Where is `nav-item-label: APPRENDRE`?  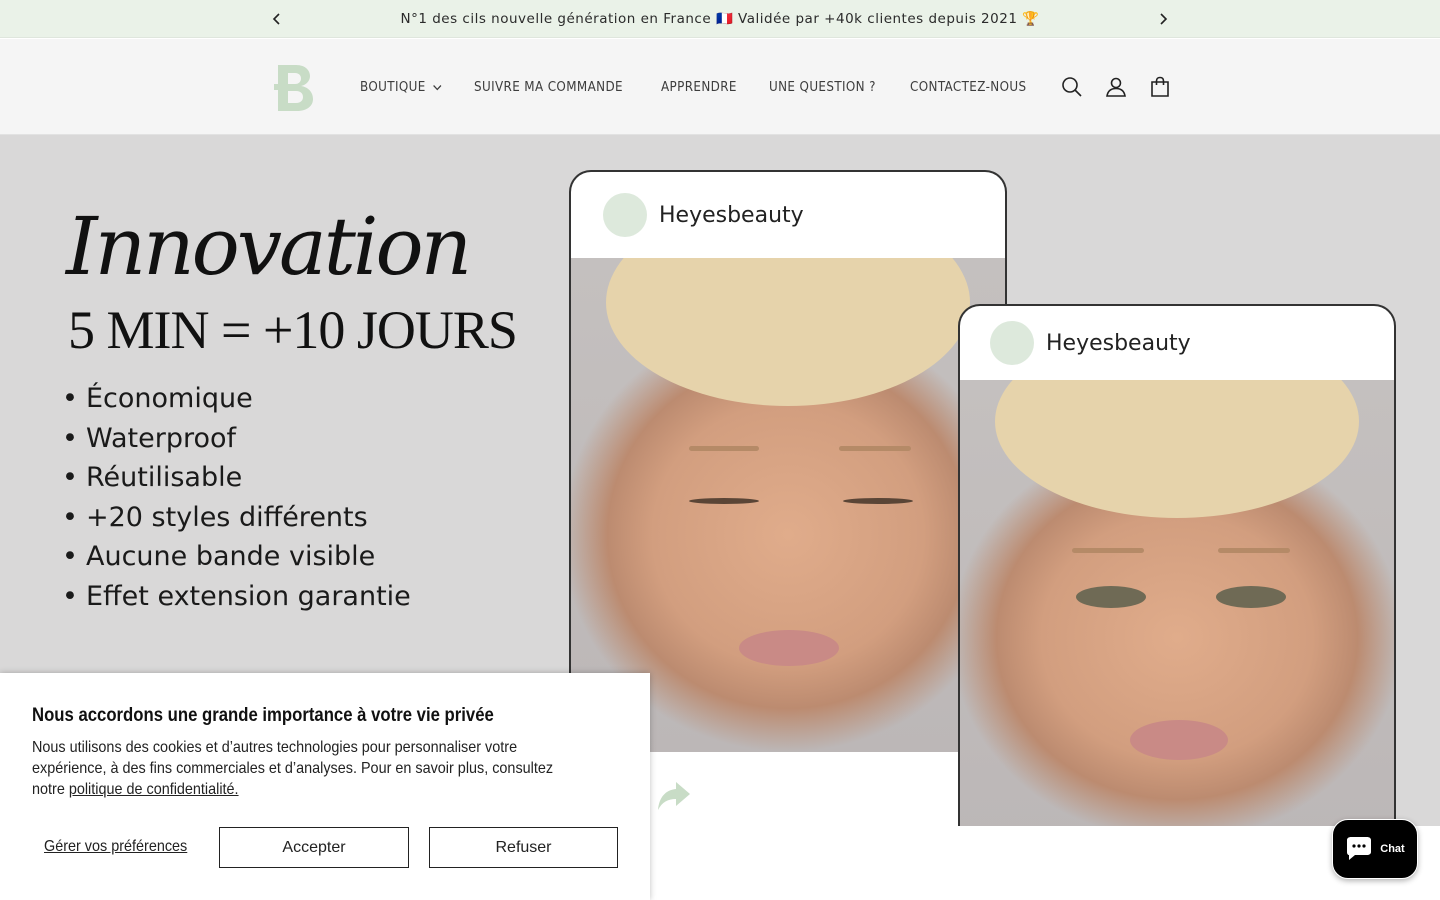
nav-item-label: APPRENDRE is located at coordinates (699, 87).